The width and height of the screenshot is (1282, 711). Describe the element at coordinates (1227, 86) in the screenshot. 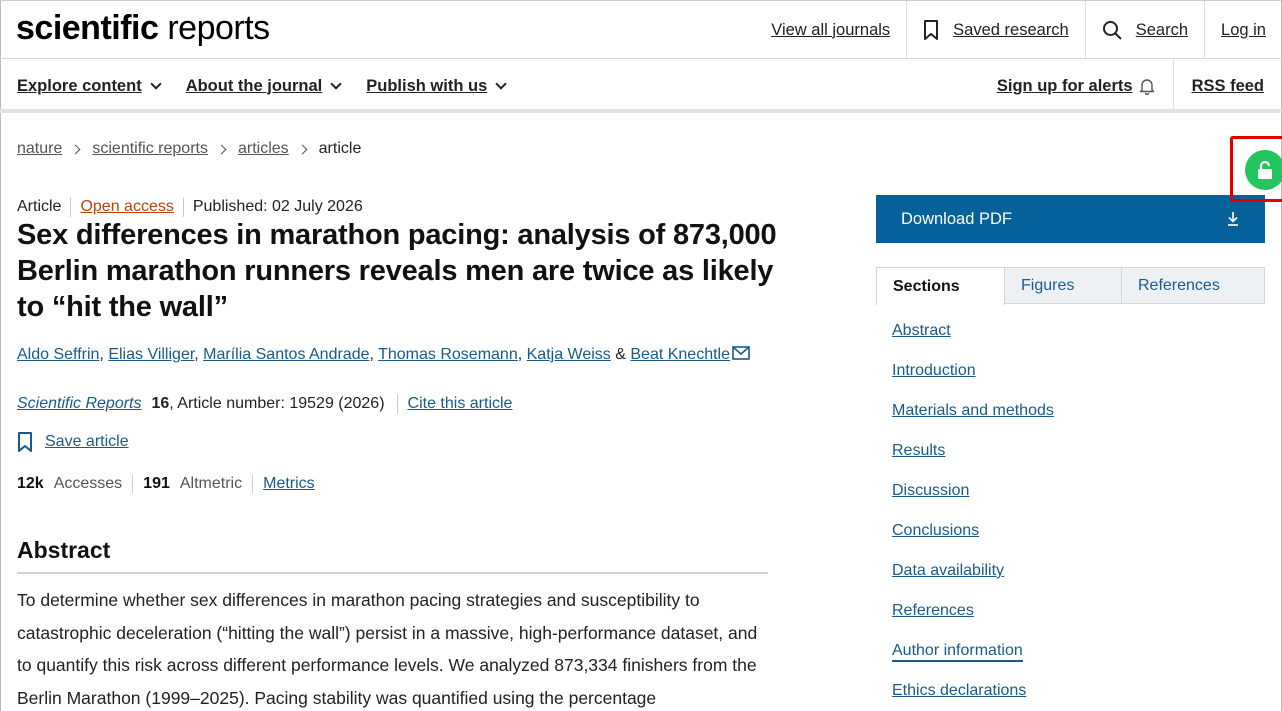

I see `rss-feed-link: RSS feed` at that location.